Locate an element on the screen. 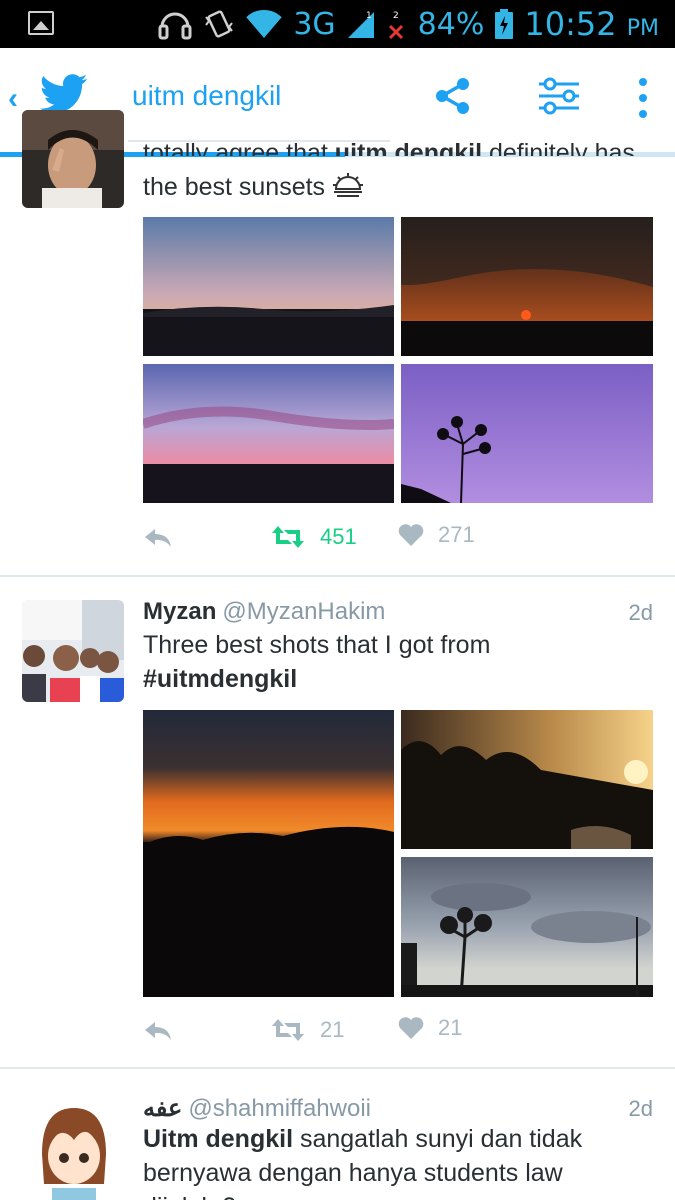  tweet-header: عفه @shahmiffahwoii is located at coordinates (257, 1108).